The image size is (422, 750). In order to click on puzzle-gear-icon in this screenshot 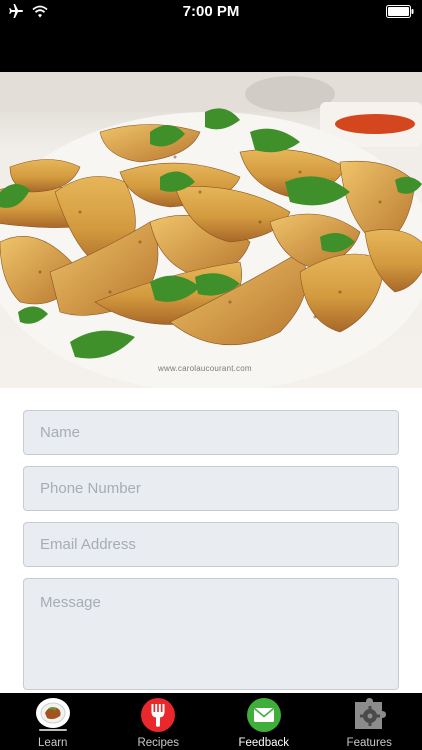, I will do `click(369, 717)`.